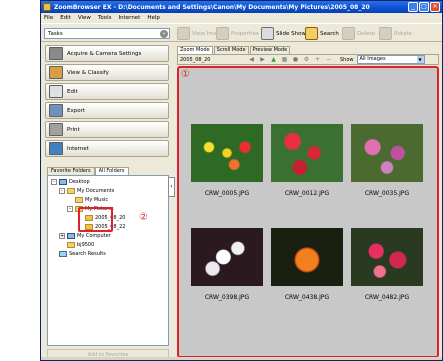 This screenshot has height=361, width=443. What do you see at coordinates (311, 33) in the screenshot?
I see `search-icon` at bounding box center [311, 33].